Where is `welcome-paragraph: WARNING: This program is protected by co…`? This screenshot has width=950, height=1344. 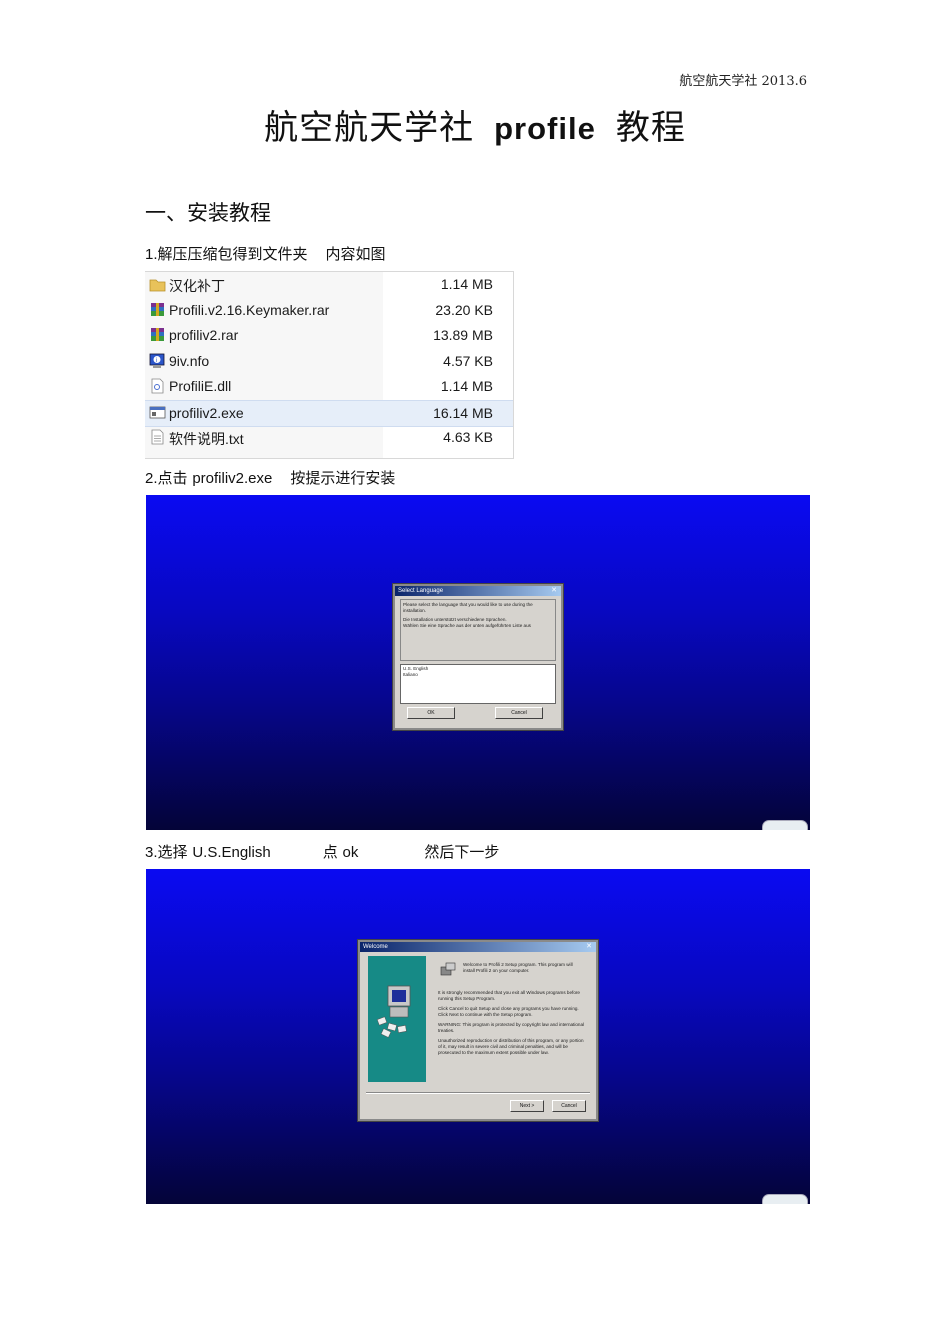
welcome-paragraph: WARNING: This program is protected by co… is located at coordinates (511, 1027).